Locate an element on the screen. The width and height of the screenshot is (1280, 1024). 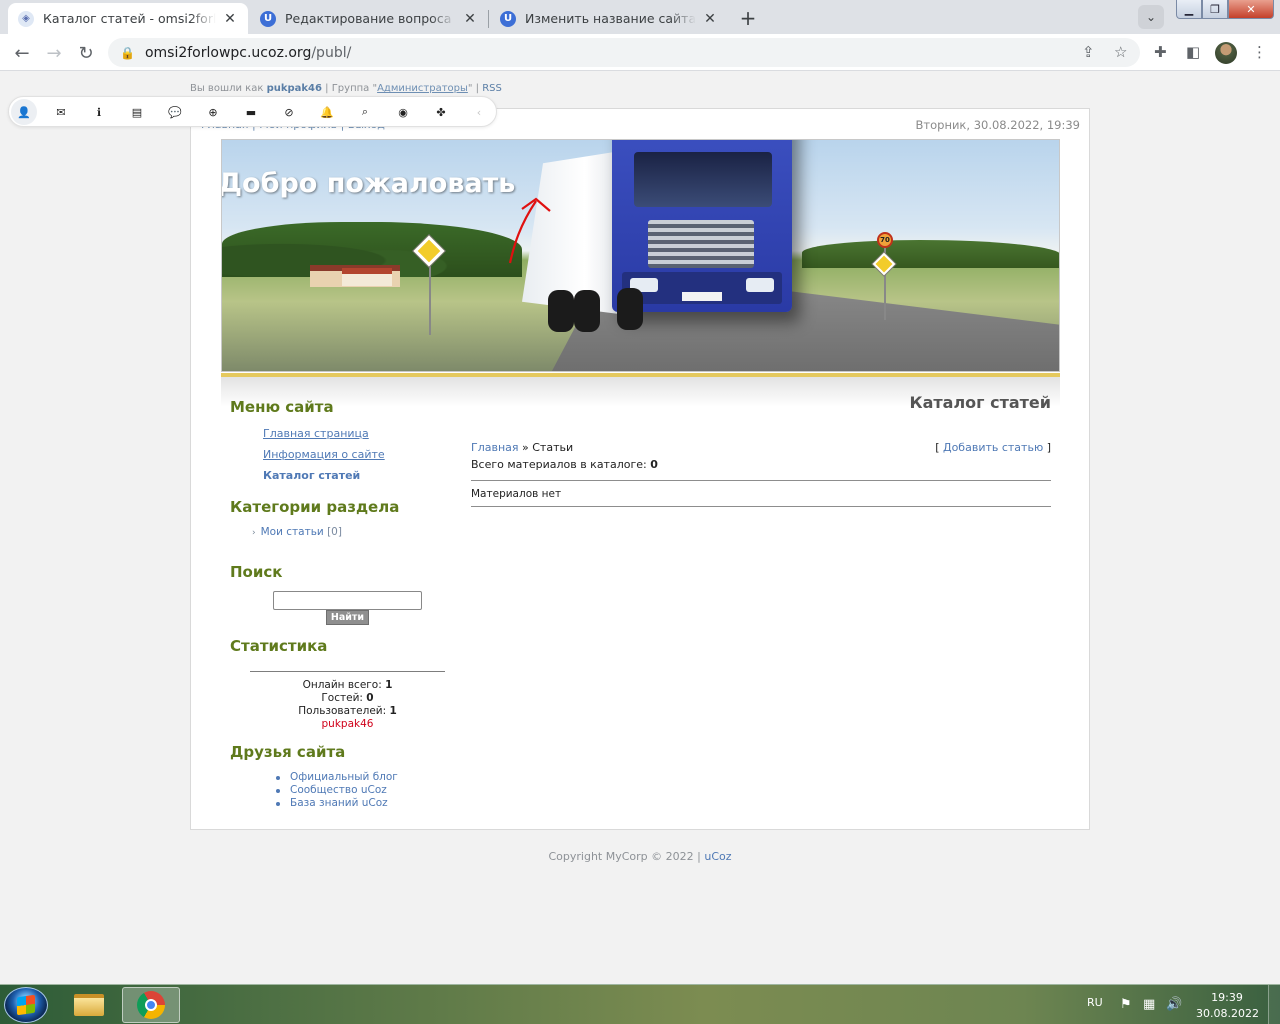
tab-uboard: U Редактирование вопроса - uBoard ✕ is located at coordinates (369, 18).